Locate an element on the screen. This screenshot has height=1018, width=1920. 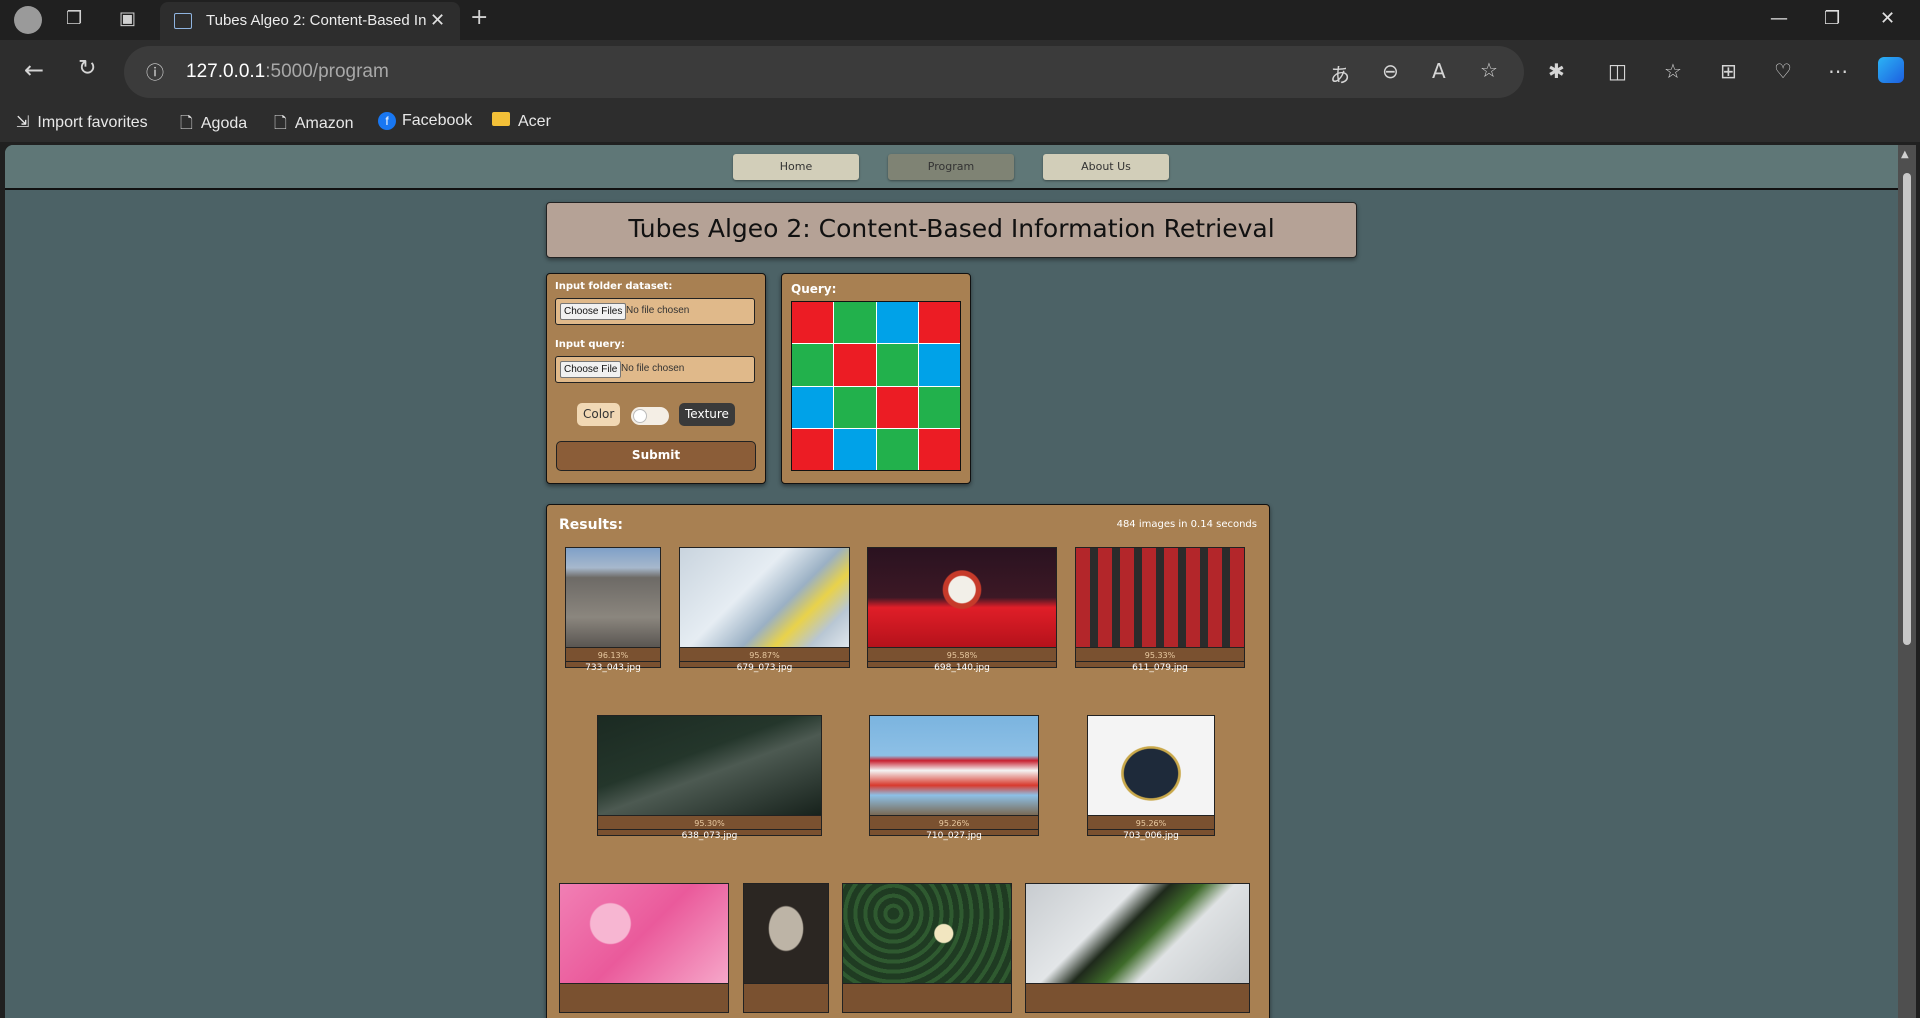
dataset-file-input: Choose Files No file chosen is located at coordinates (655, 311).